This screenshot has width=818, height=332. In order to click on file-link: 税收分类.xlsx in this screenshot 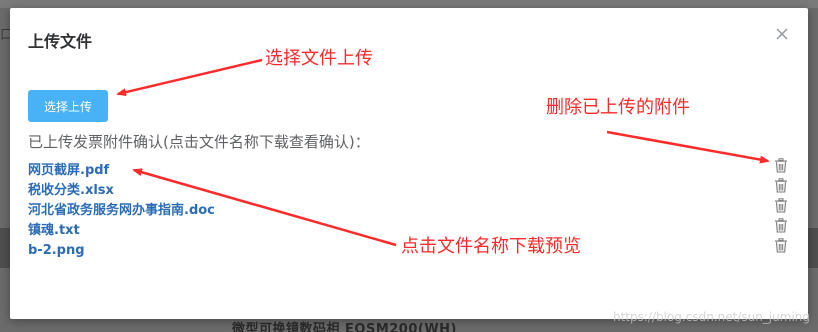, I will do `click(71, 190)`.